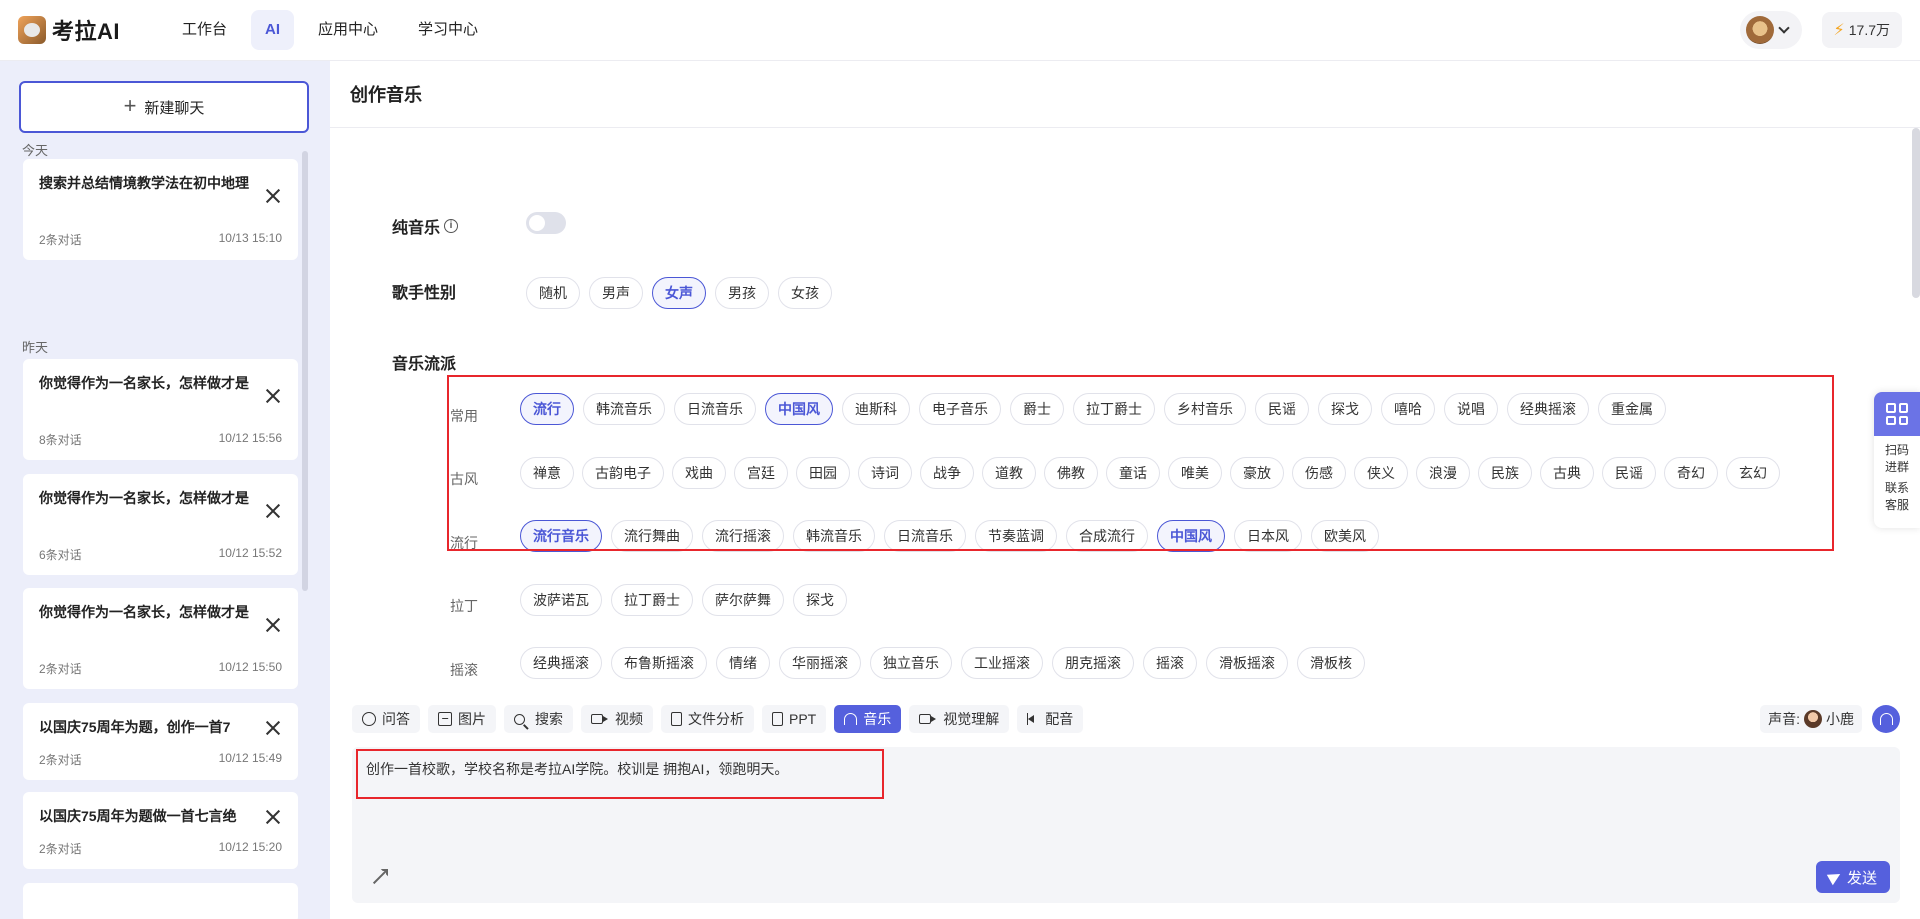 The height and width of the screenshot is (919, 1920). What do you see at coordinates (1033, 719) in the screenshot?
I see `speaker-icon` at bounding box center [1033, 719].